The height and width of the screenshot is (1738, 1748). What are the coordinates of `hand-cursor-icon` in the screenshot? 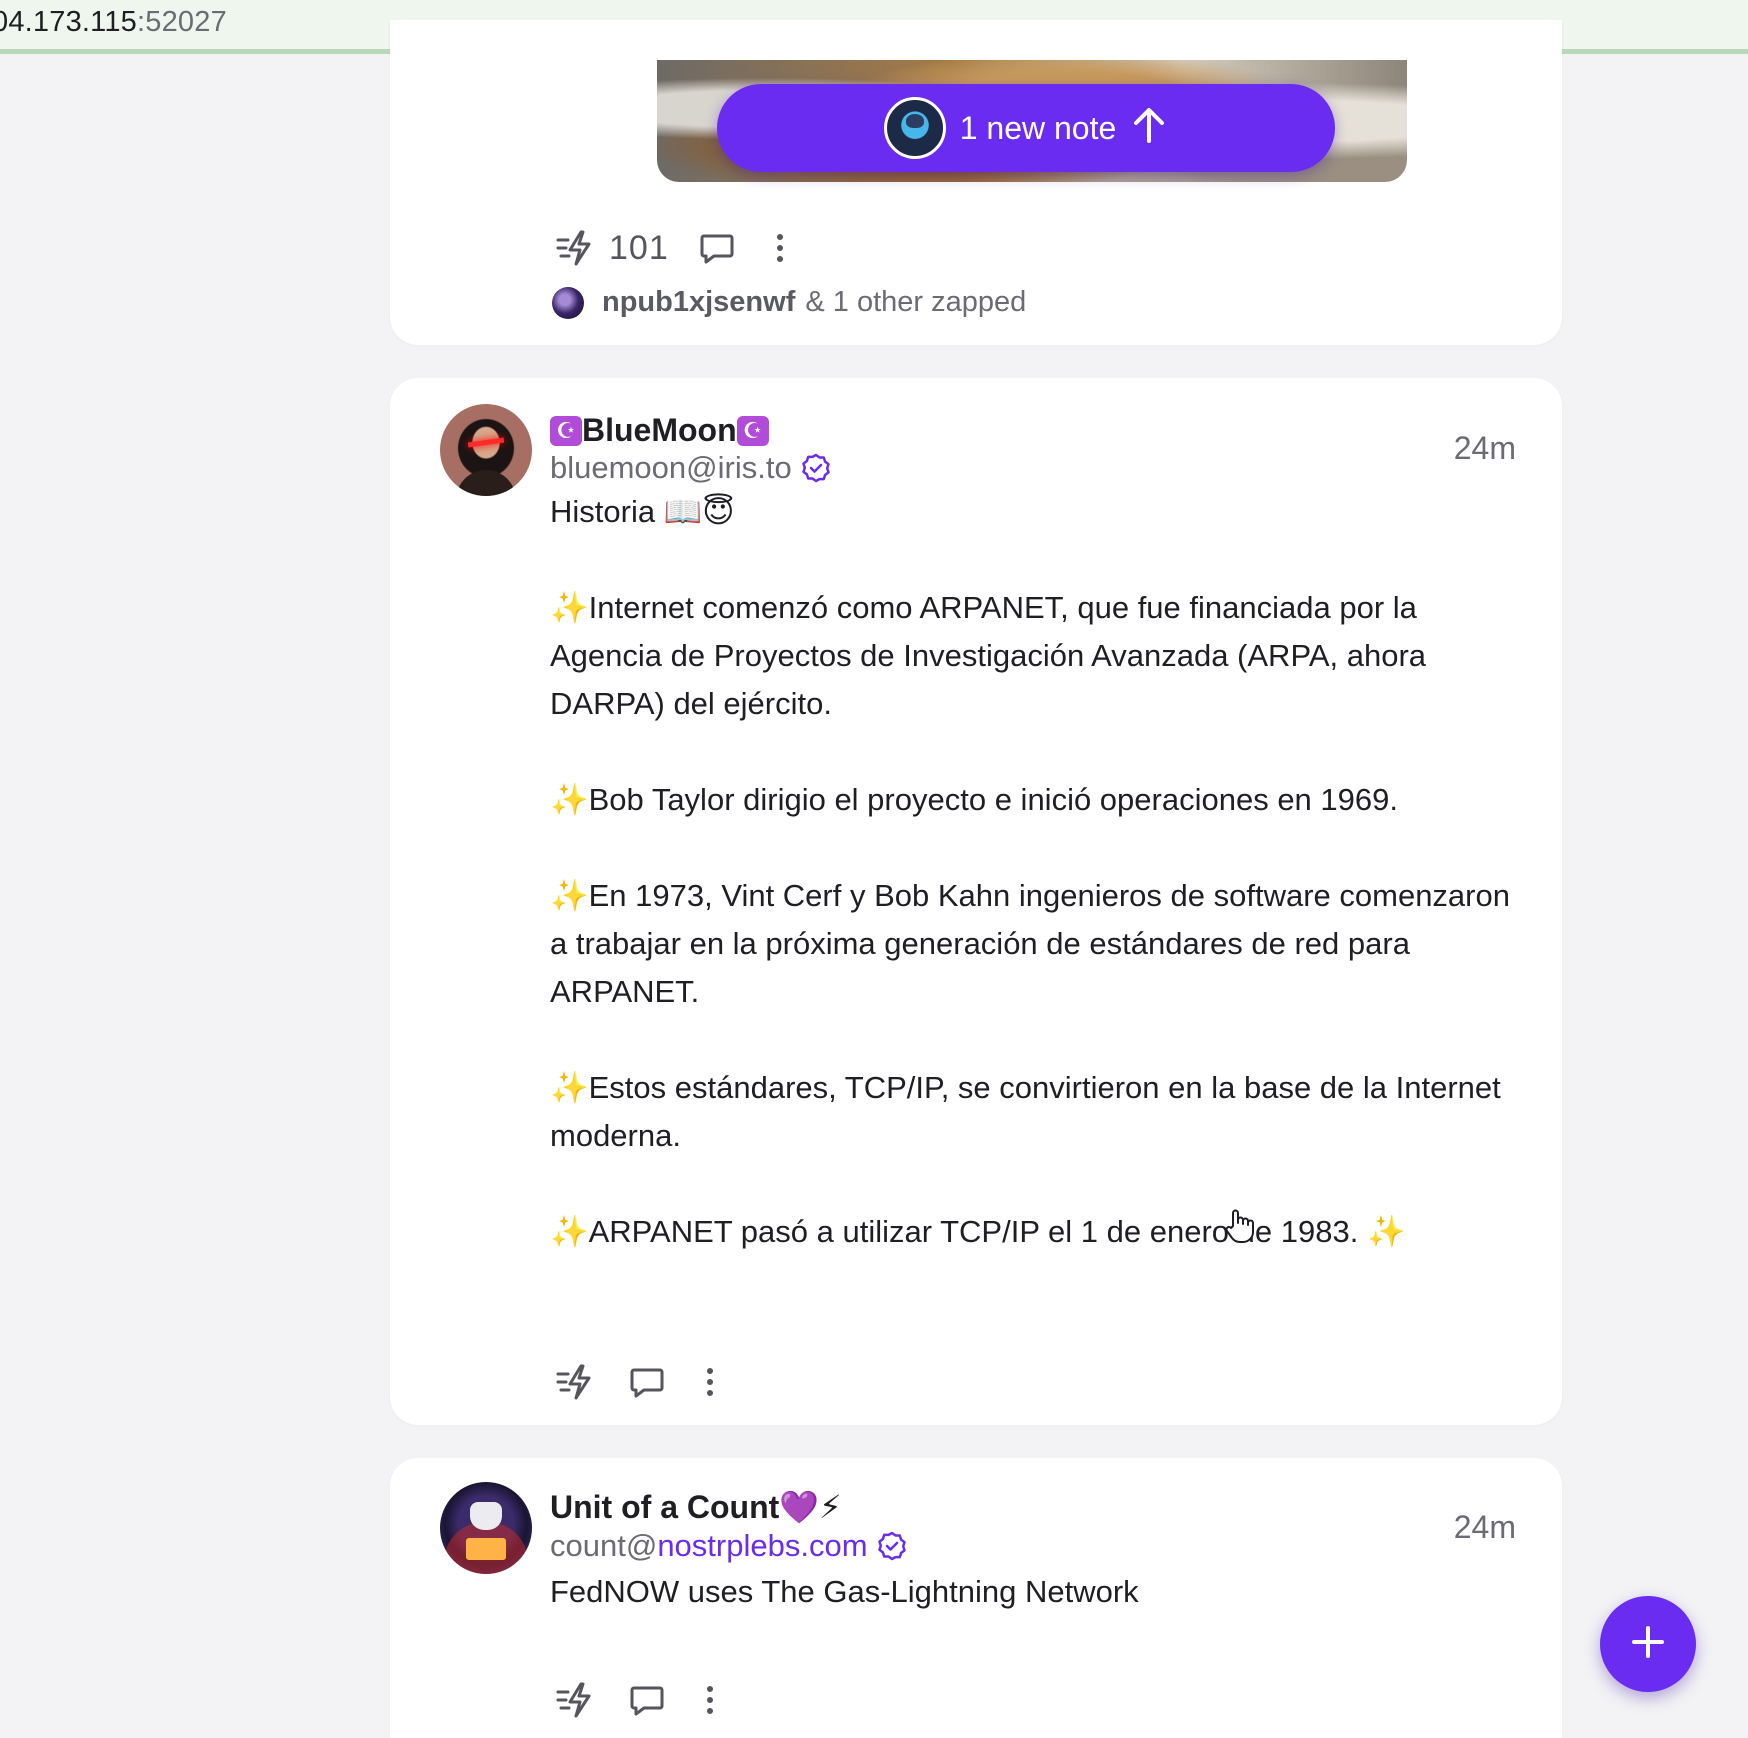 It's located at (1240, 1228).